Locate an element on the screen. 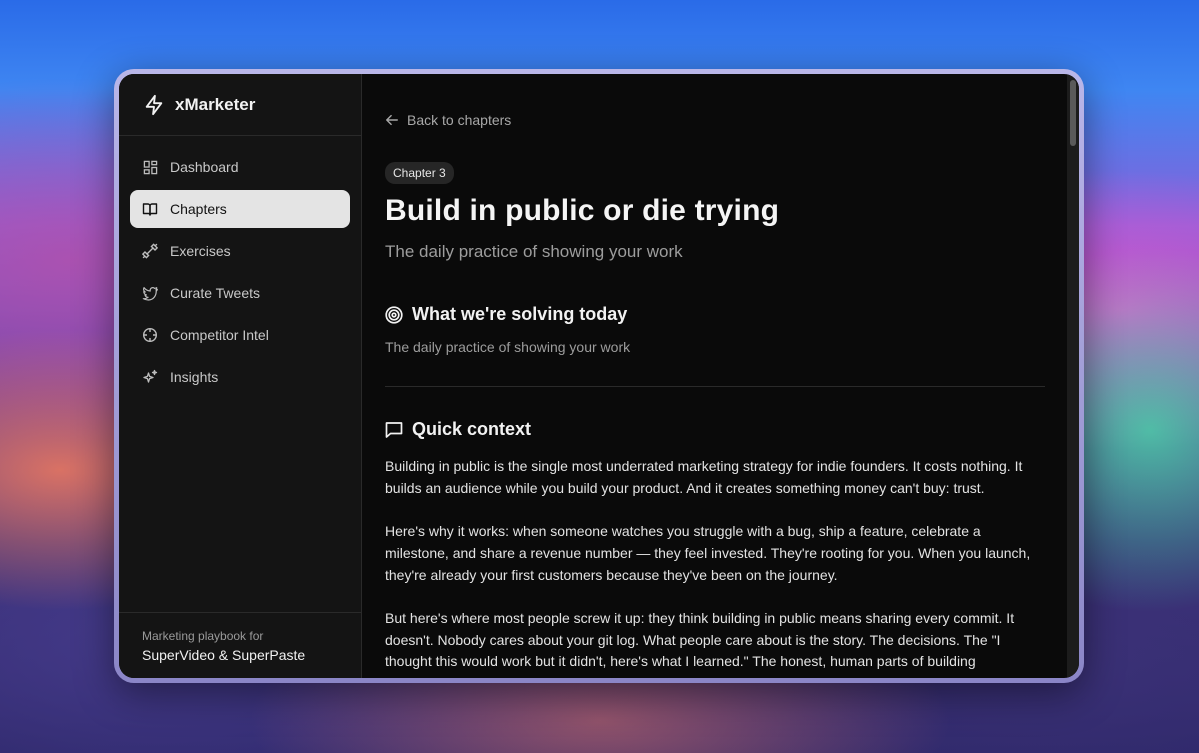  sidebar-item-label: Dashboard is located at coordinates (204, 167).